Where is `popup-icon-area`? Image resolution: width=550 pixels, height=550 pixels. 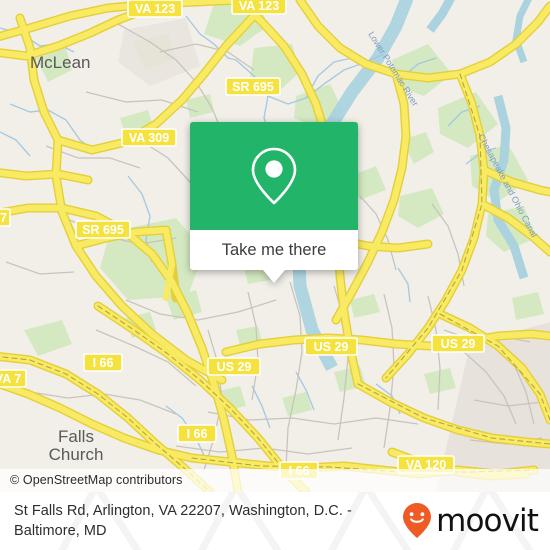
popup-icon-area is located at coordinates (274, 176).